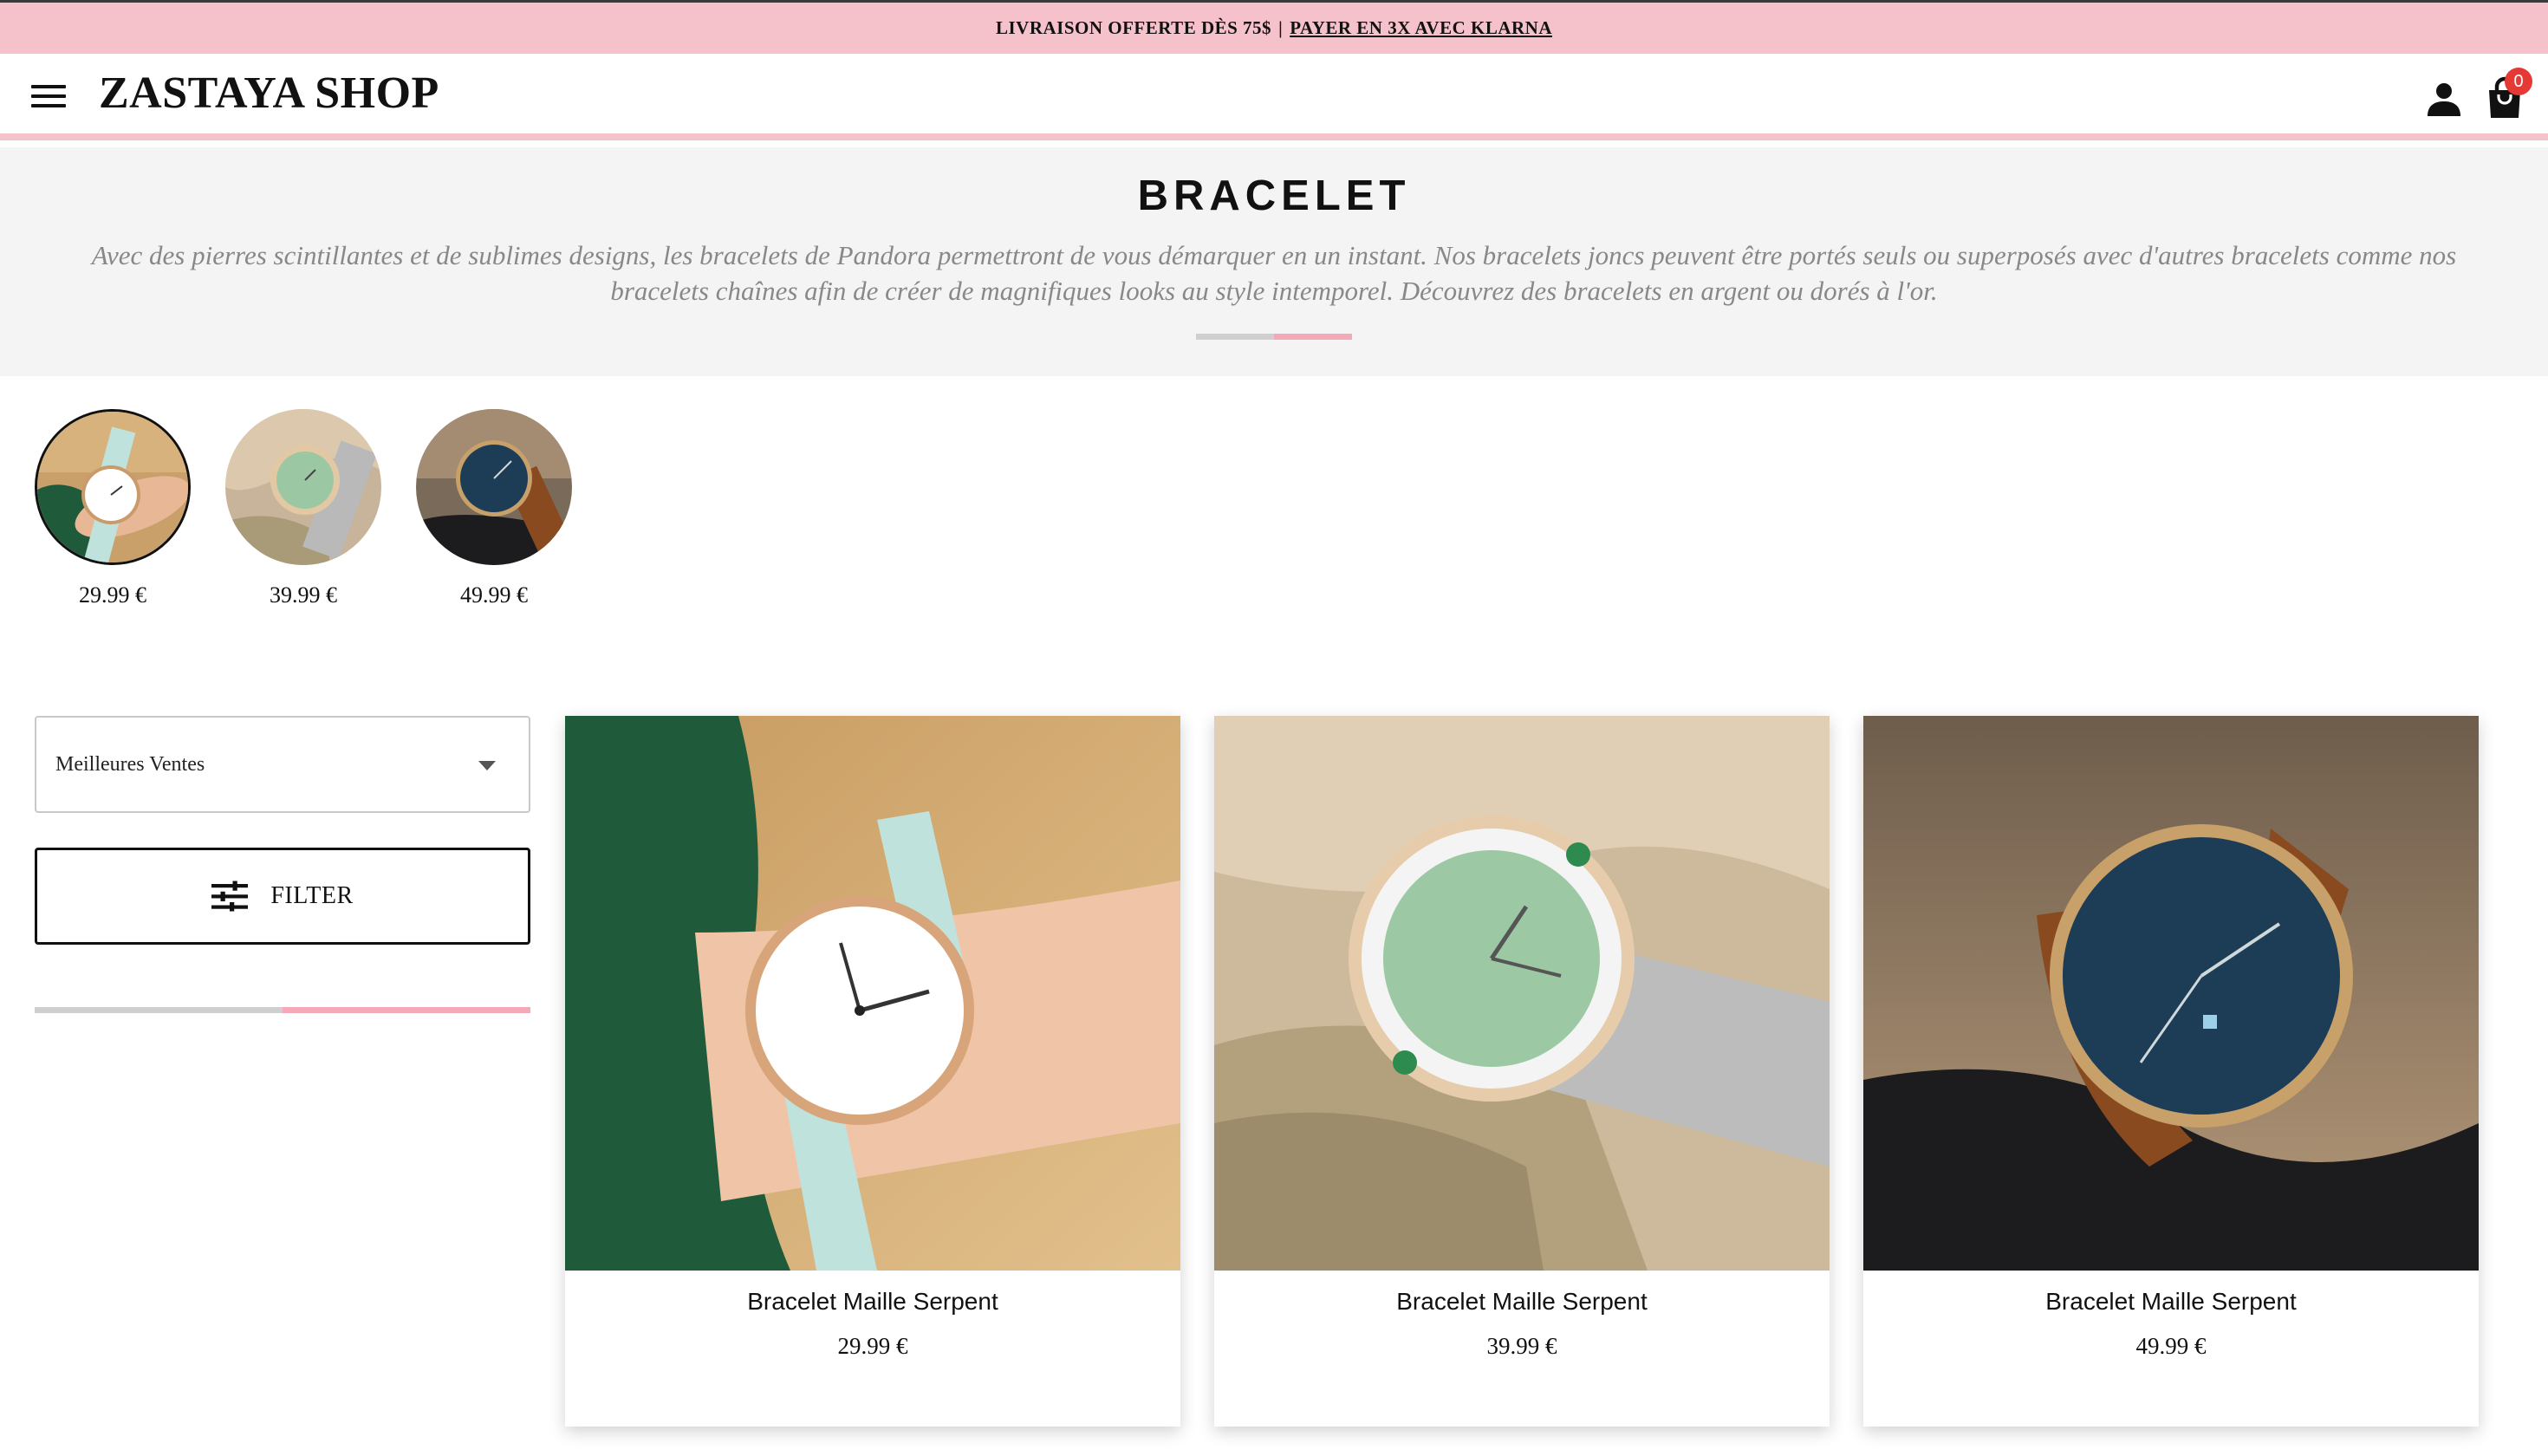 The width and height of the screenshot is (2548, 1456). I want to click on user-icon, so click(2444, 99).